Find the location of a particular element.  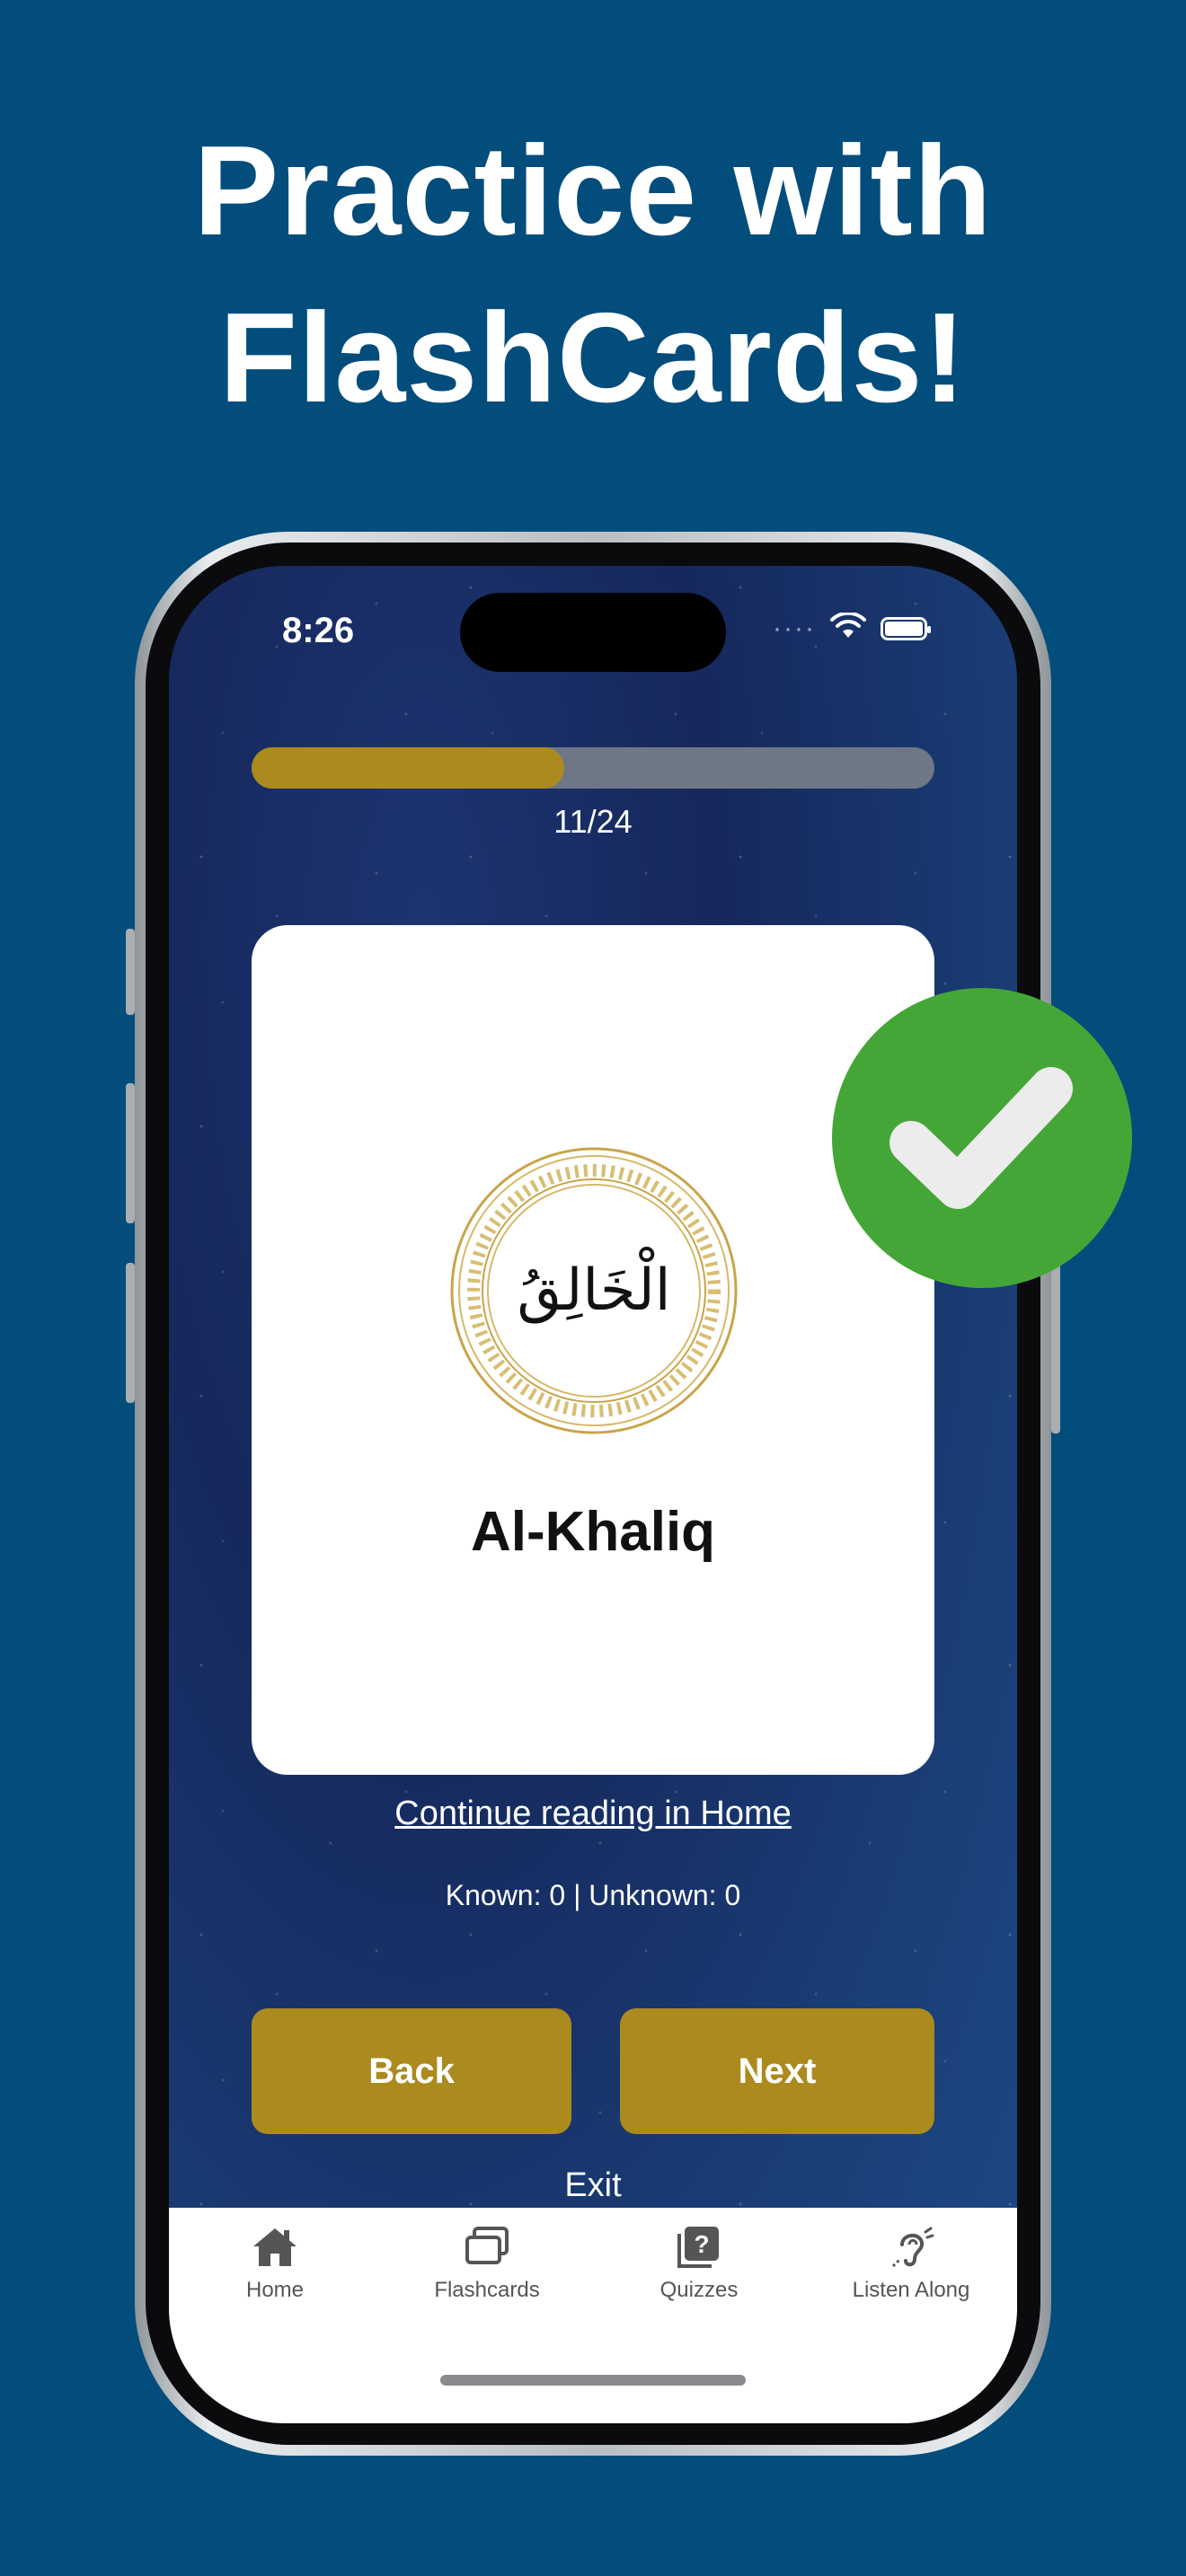

tab-quizzes: ? Quizzes is located at coordinates (699, 2262).